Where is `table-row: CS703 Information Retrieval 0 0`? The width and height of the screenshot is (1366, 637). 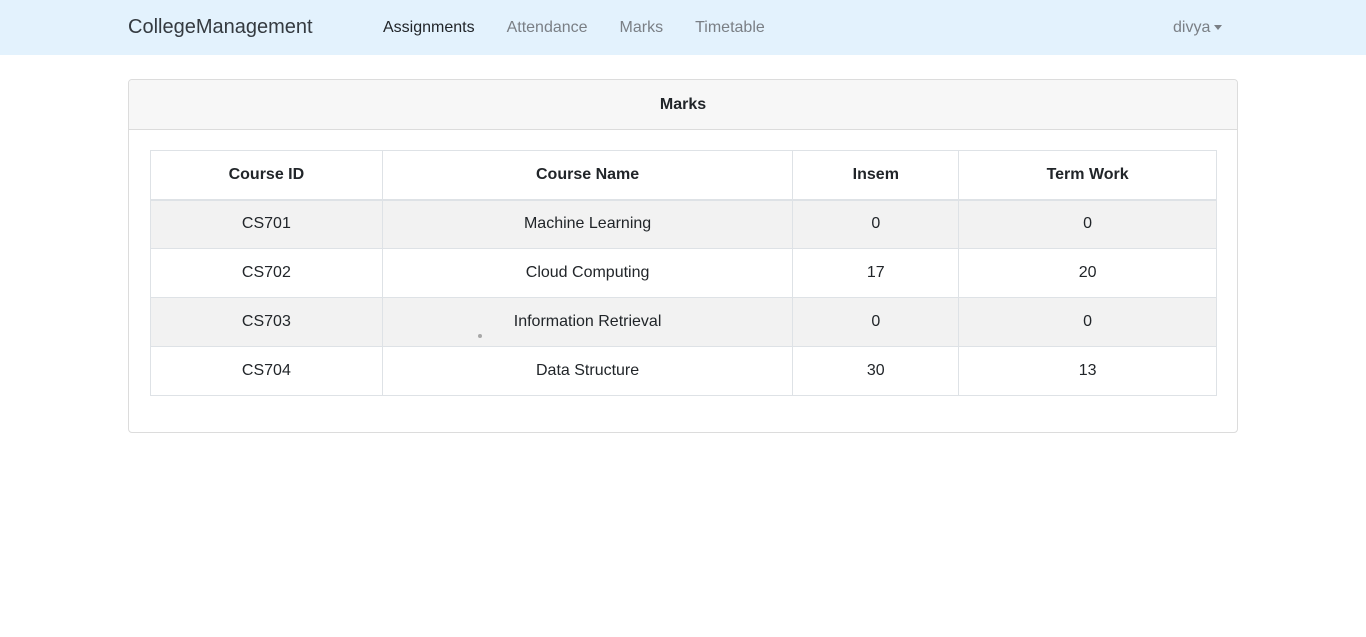
table-row: CS703 Information Retrieval 0 0 is located at coordinates (683, 322).